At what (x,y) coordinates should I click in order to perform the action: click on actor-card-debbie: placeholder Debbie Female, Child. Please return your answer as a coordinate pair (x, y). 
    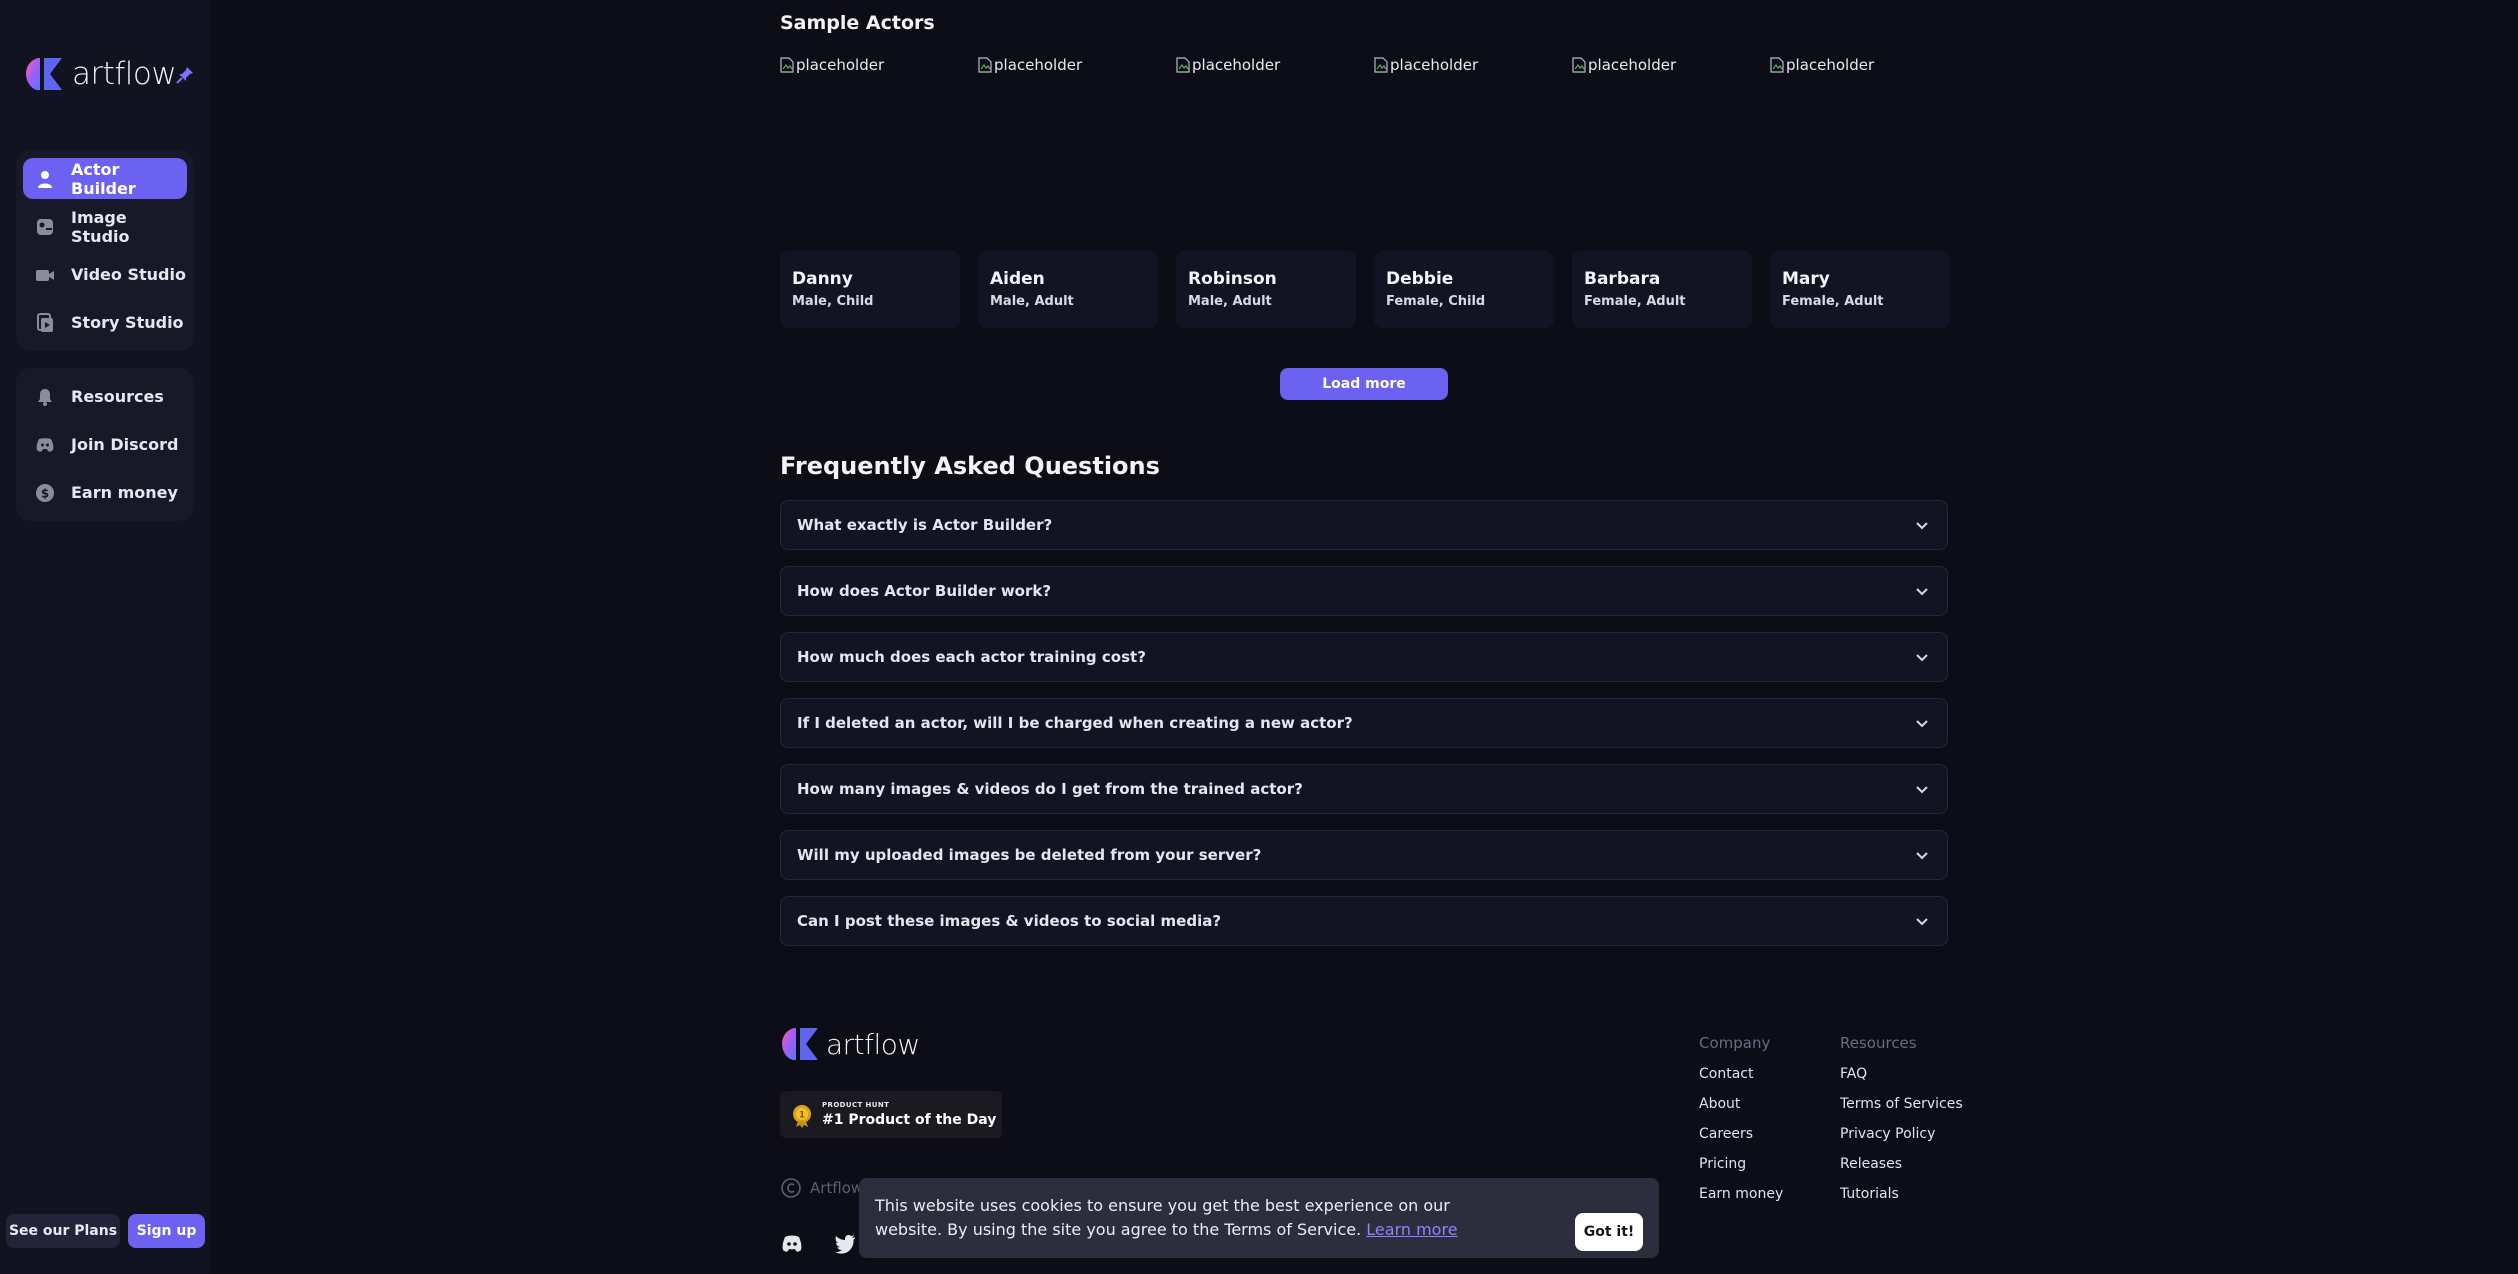
    Looking at the image, I should click on (1464, 192).